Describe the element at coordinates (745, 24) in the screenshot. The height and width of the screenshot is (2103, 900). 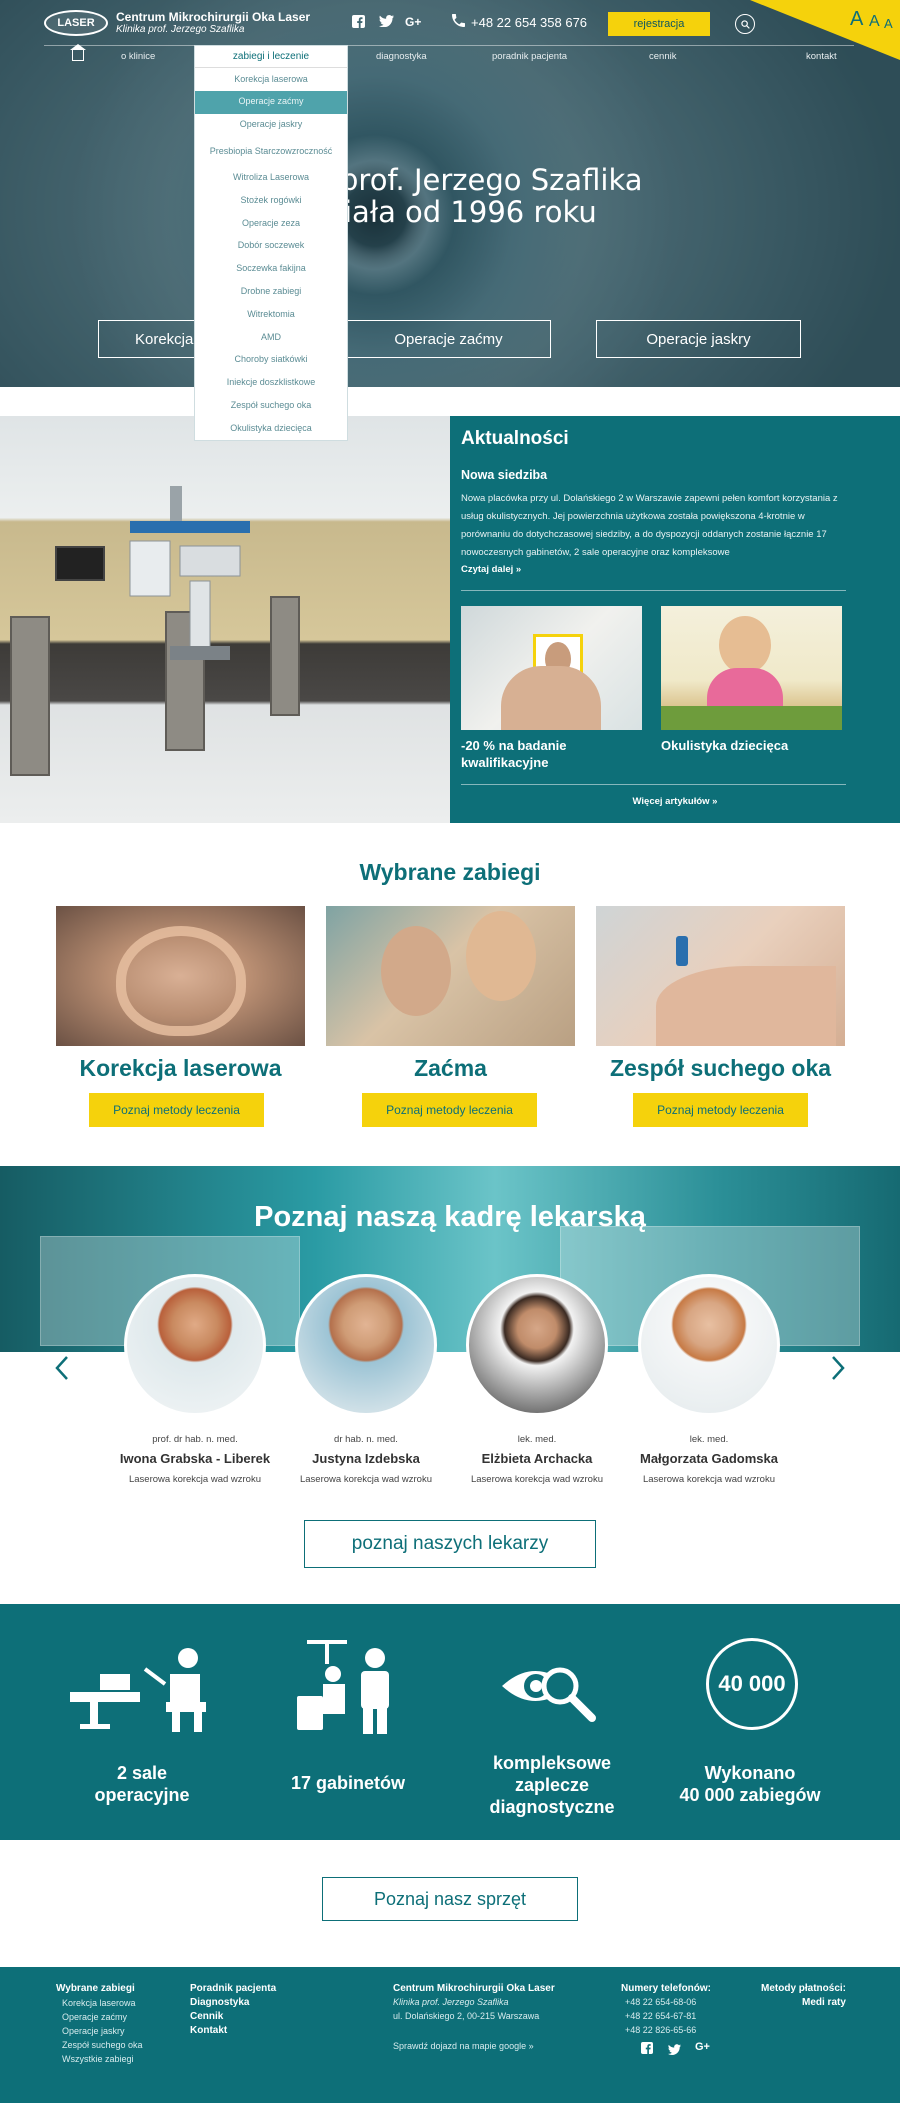
I see `search-icon` at that location.